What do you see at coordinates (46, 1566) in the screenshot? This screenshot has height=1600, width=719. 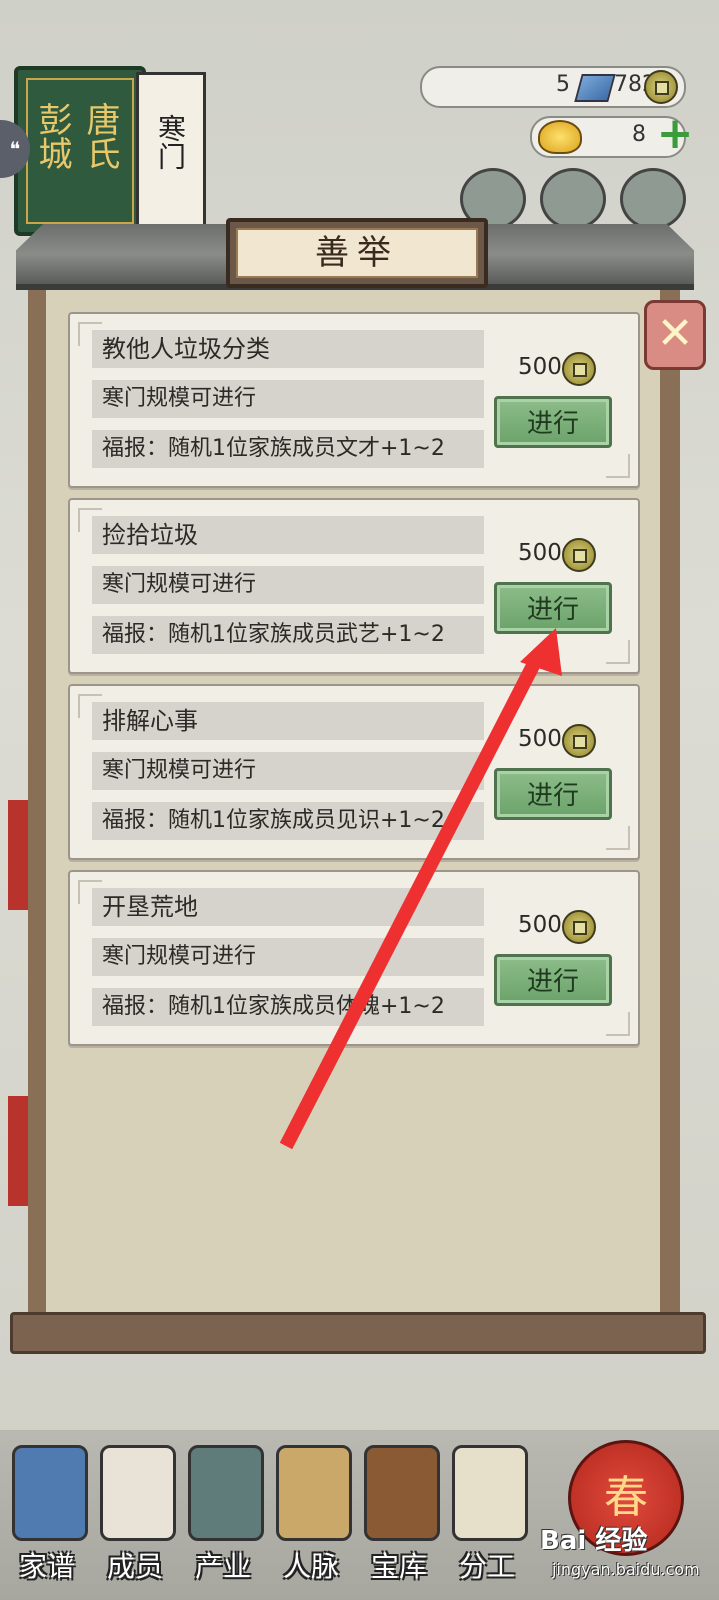 I see `nav-label: 家谱` at bounding box center [46, 1566].